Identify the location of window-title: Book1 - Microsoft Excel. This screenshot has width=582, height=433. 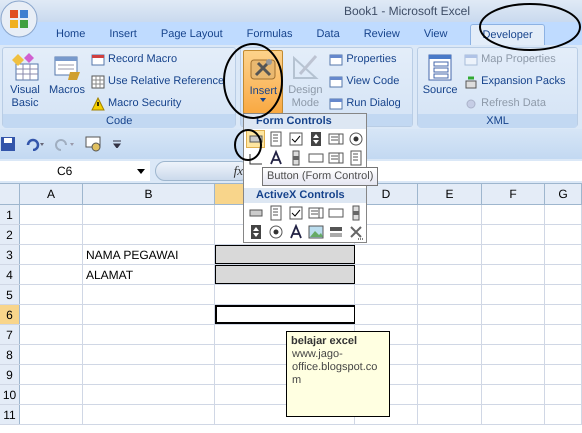
(407, 11).